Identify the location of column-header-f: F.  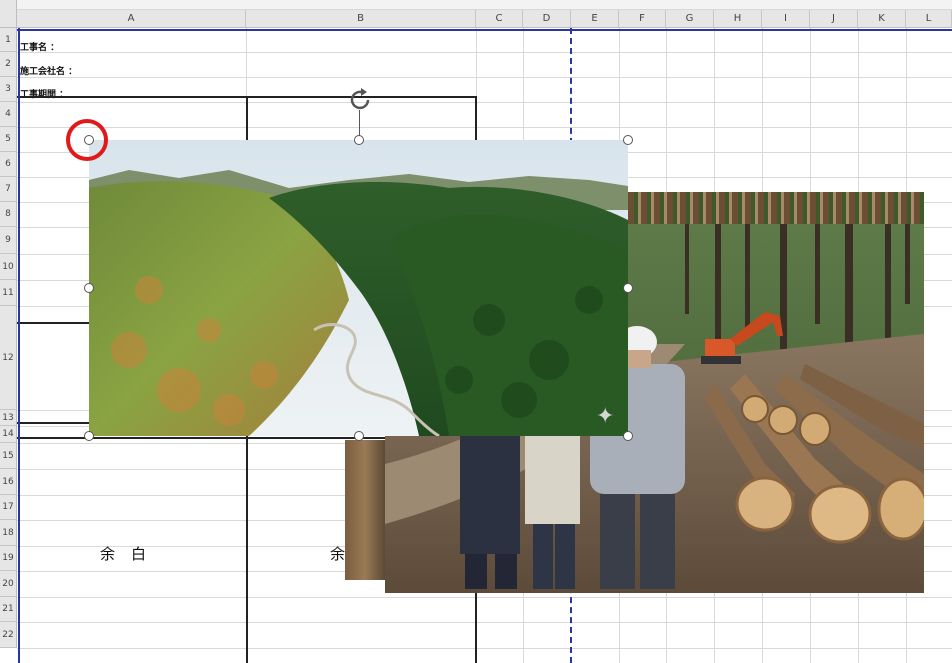
(642, 19).